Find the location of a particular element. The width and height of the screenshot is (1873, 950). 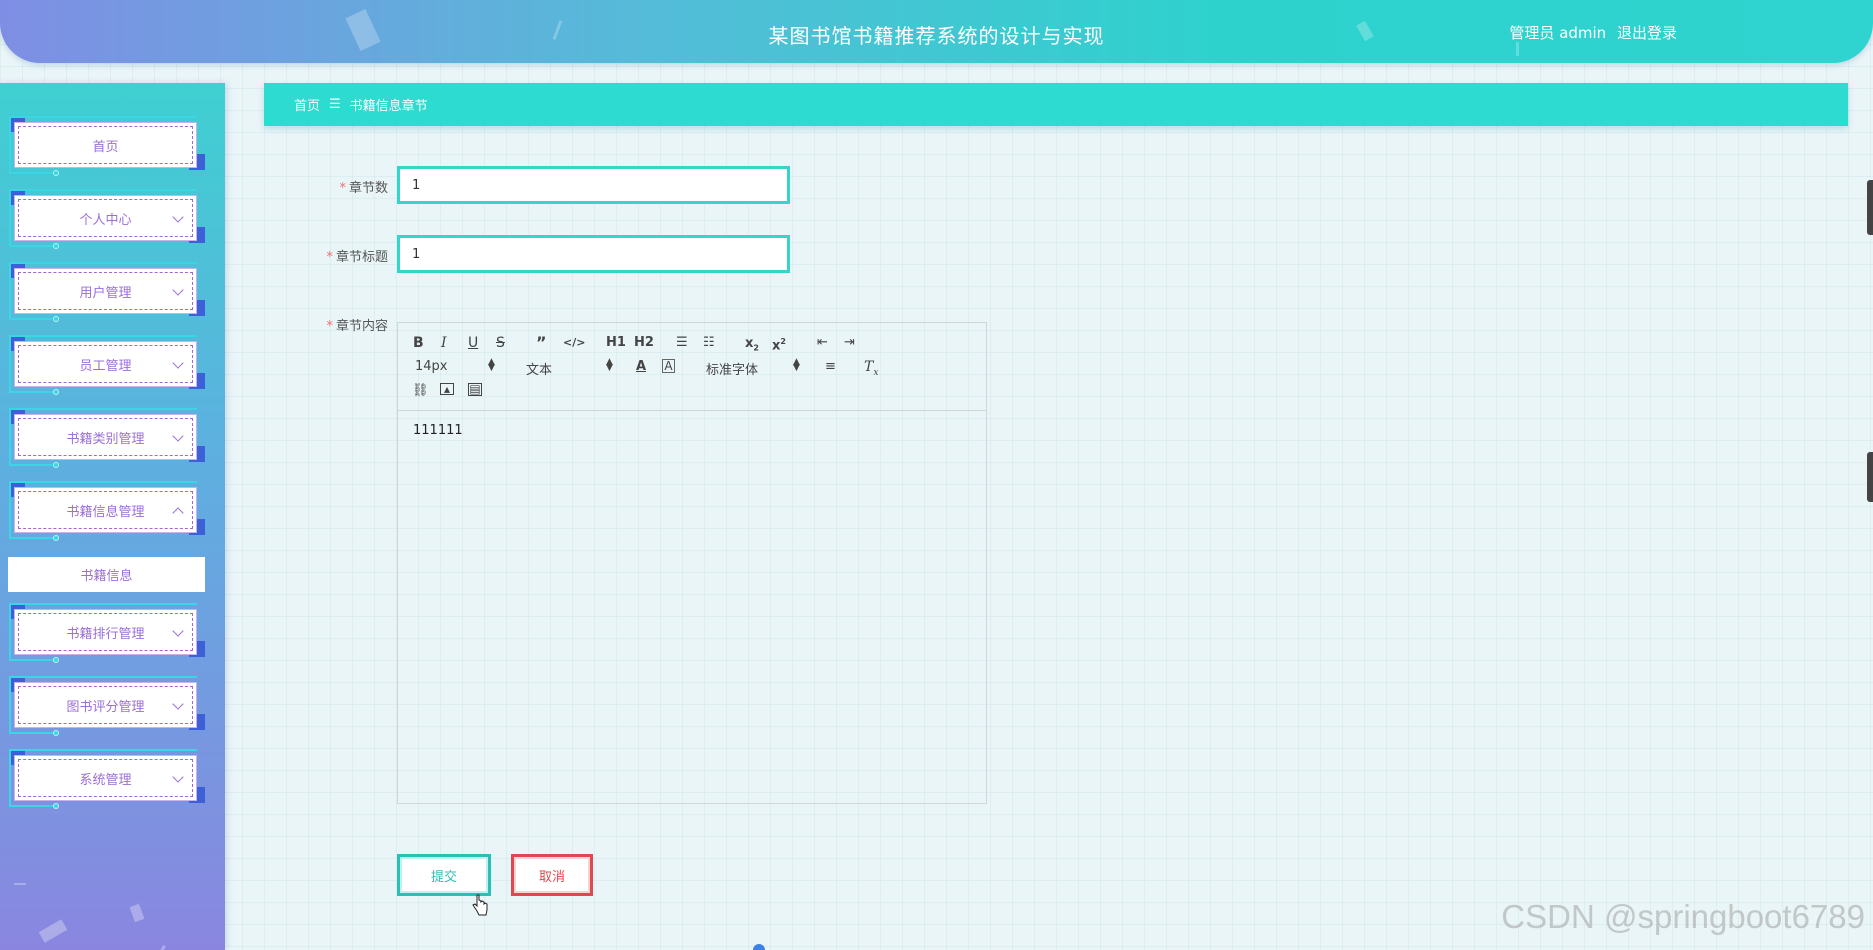

sidebar-item-label: 首页 is located at coordinates (105, 147).